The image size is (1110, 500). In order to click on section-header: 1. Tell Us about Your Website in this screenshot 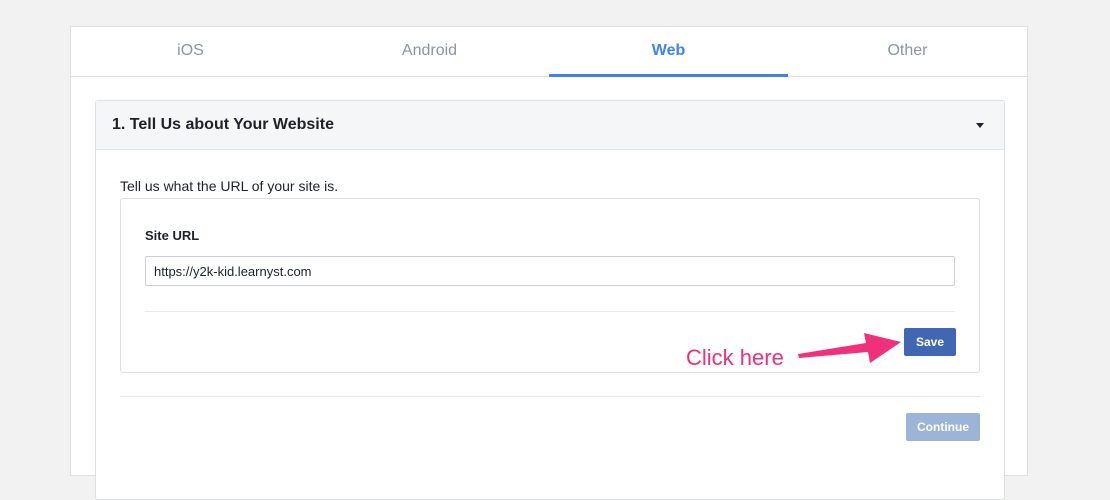, I will do `click(550, 125)`.